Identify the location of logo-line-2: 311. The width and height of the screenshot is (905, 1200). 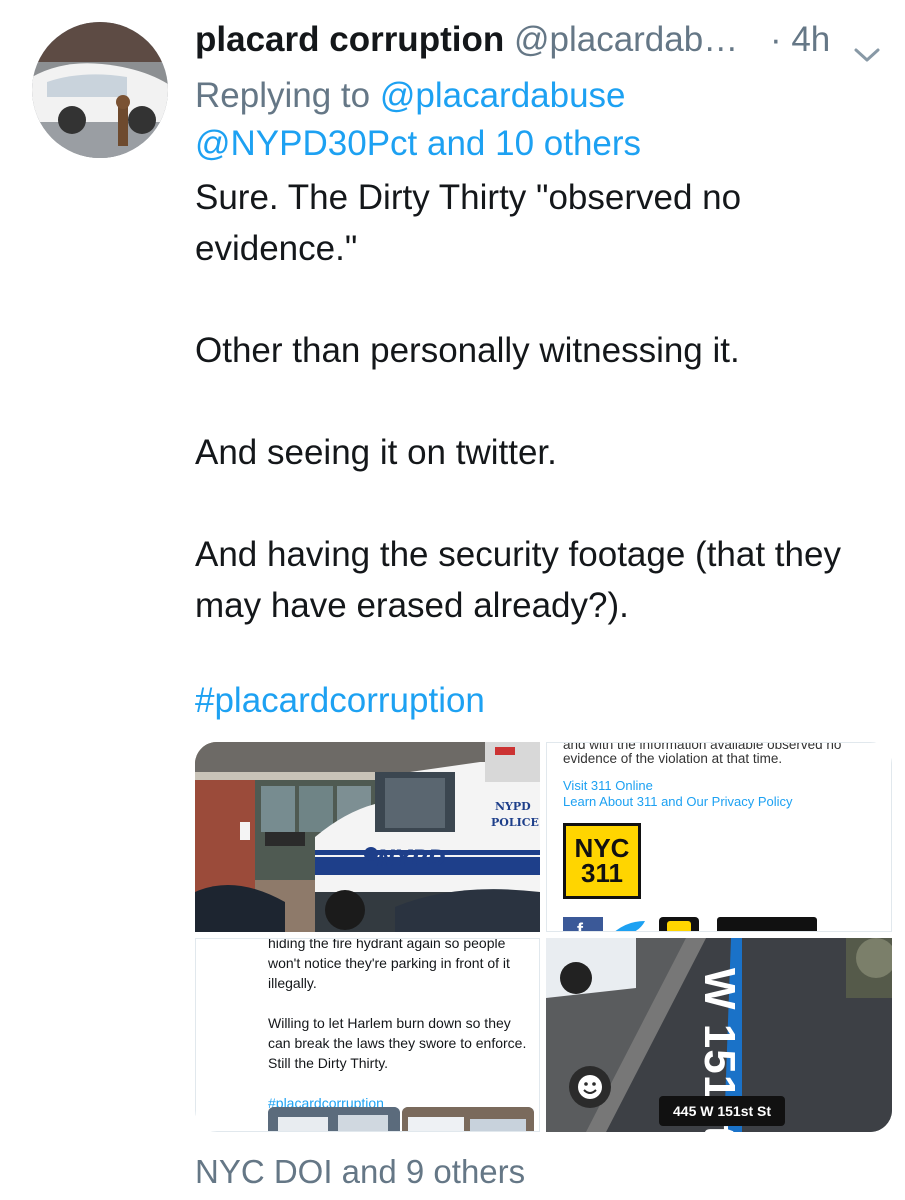
(602, 873).